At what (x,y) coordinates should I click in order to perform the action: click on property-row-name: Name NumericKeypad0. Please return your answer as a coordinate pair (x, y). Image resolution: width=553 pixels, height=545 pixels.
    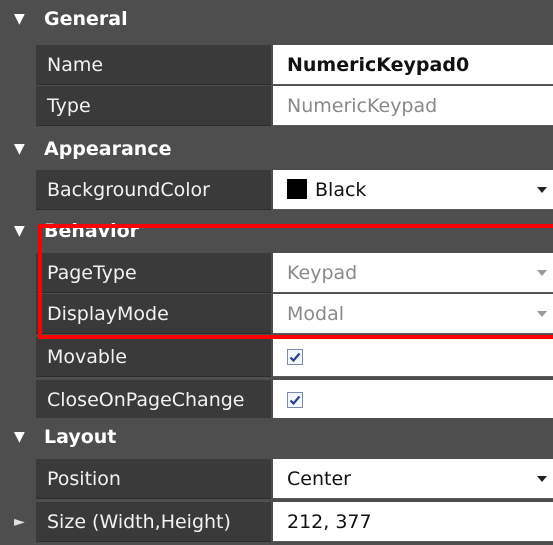
    Looking at the image, I should click on (276, 65).